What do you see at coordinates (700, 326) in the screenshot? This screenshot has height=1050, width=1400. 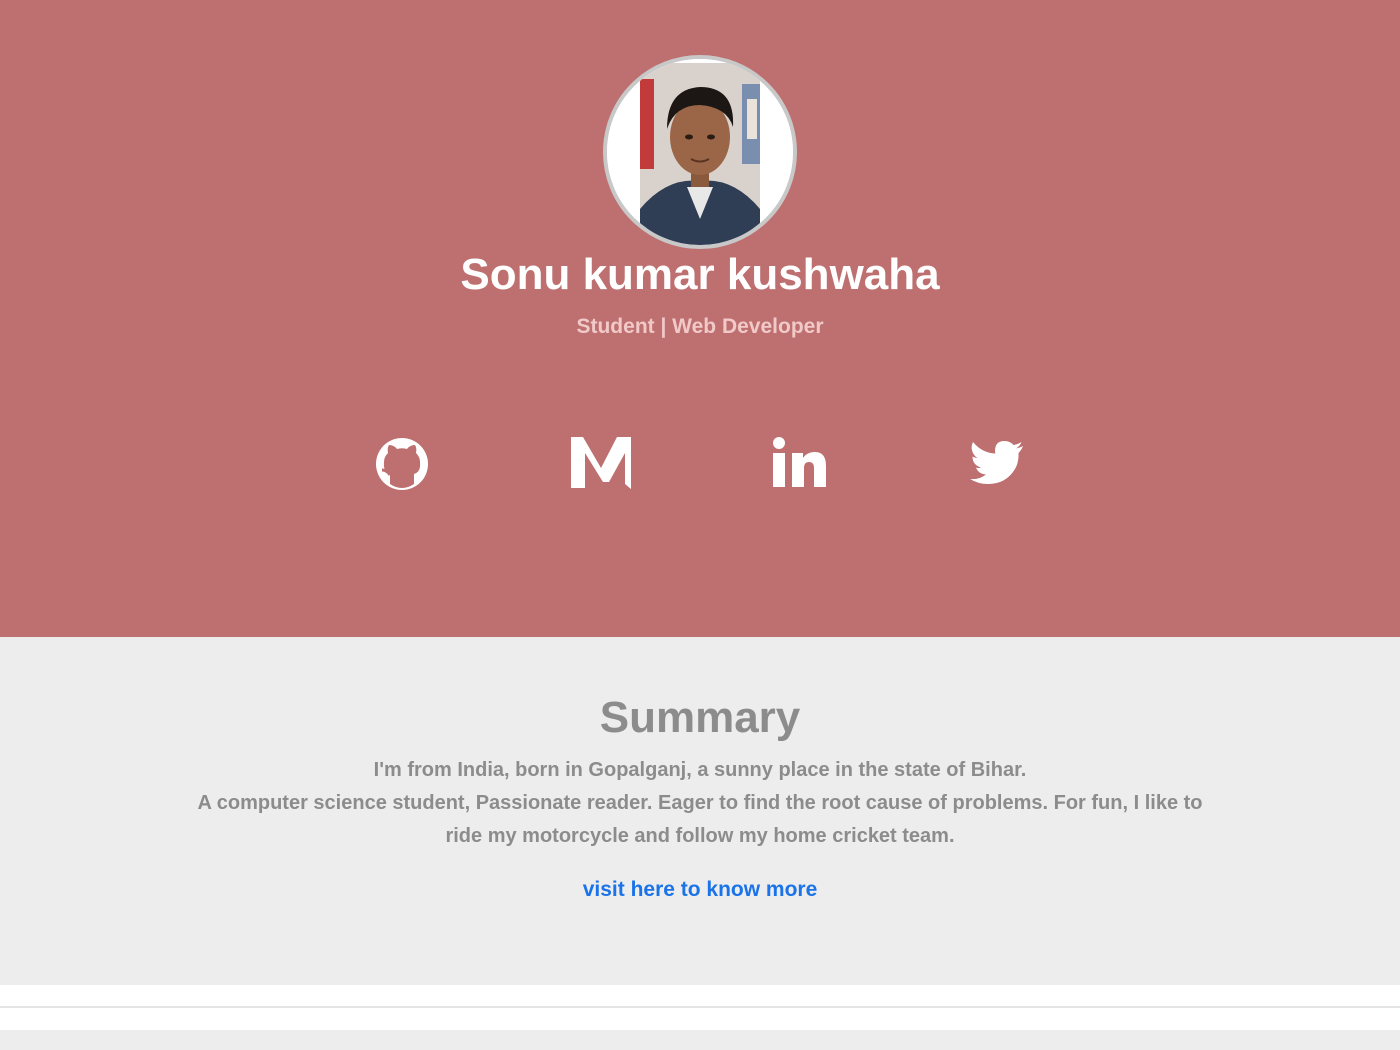 I see `profile-role: Student | Web Developer` at bounding box center [700, 326].